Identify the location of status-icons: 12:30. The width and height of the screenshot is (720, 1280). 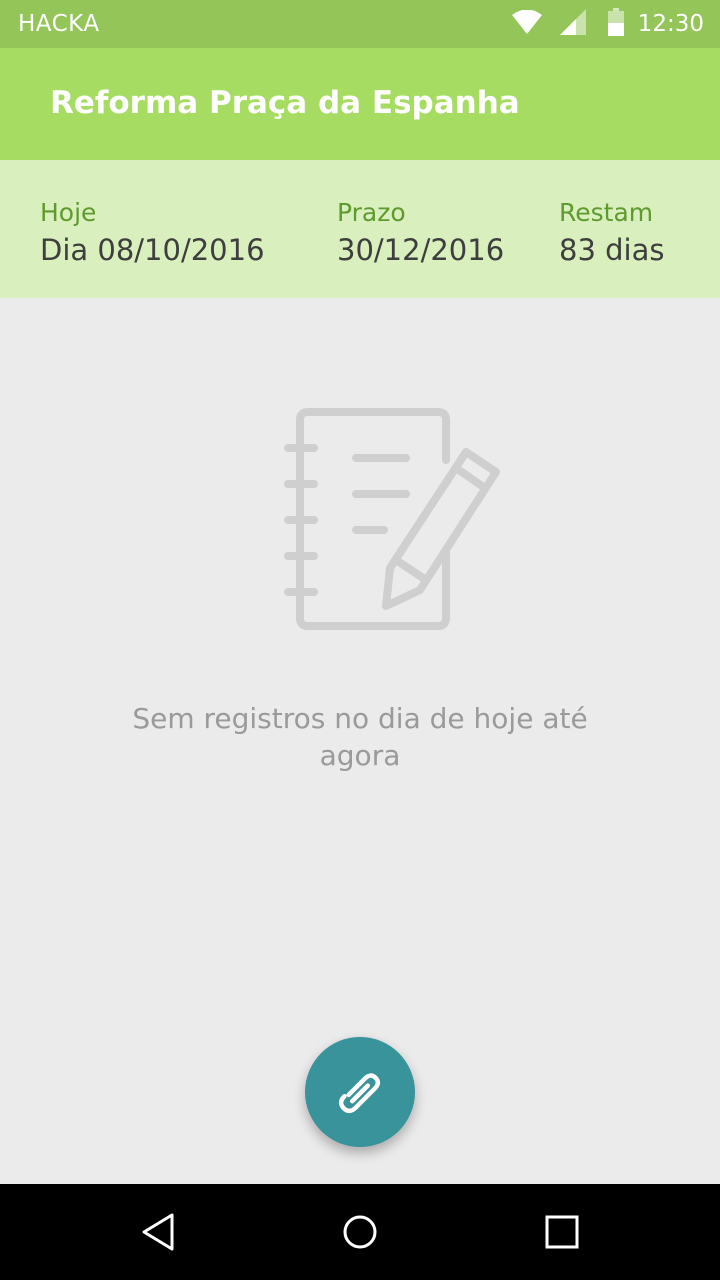
(607, 24).